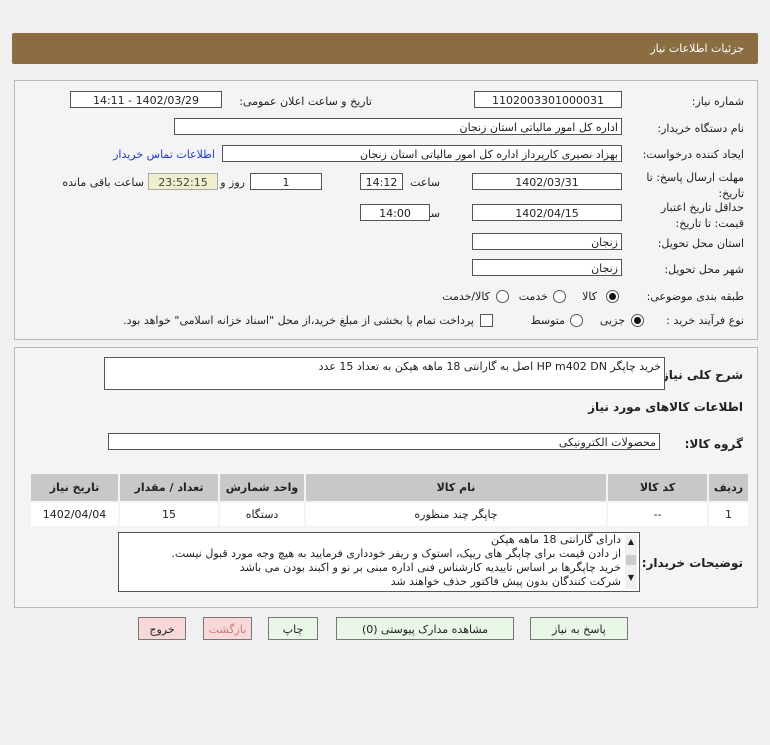 Image resolution: width=770 pixels, height=745 pixels. I want to click on validity-date-field: 1402/04/15, so click(547, 212).